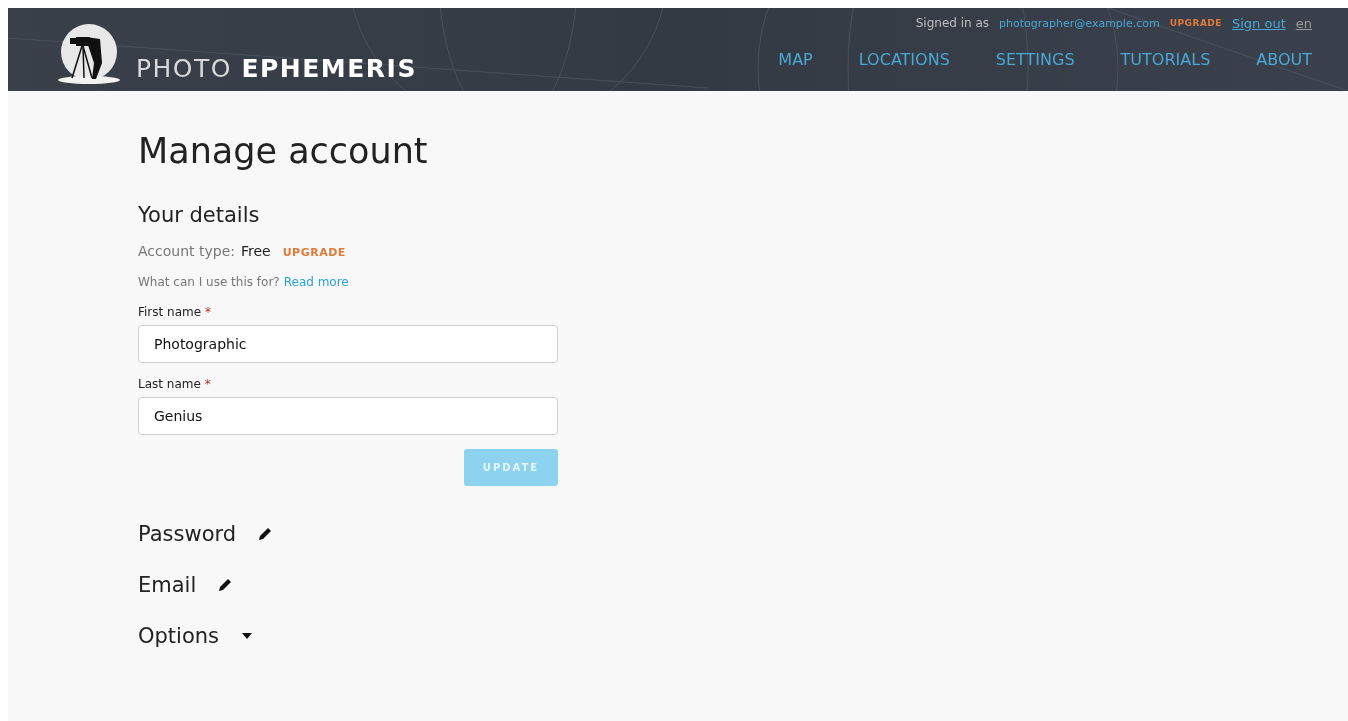 The width and height of the screenshot is (1348, 721). Describe the element at coordinates (199, 215) in the screenshot. I see `section-title: Your details` at that location.